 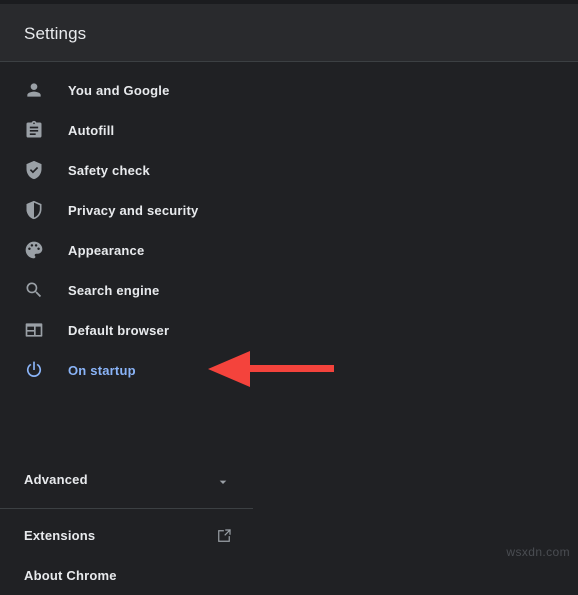 I want to click on sidebar-divider, so click(x=126, y=508).